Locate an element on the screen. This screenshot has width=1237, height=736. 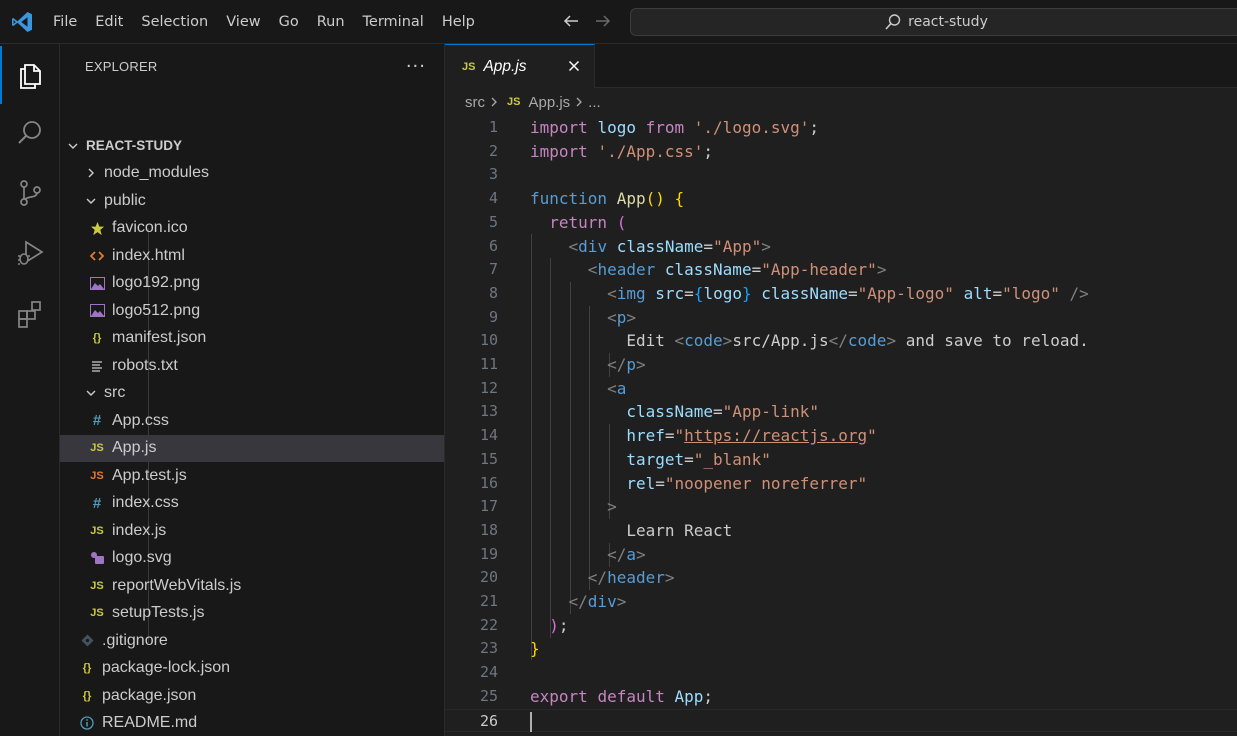
tree-root-folder: REACT-STUDY is located at coordinates (252, 146).